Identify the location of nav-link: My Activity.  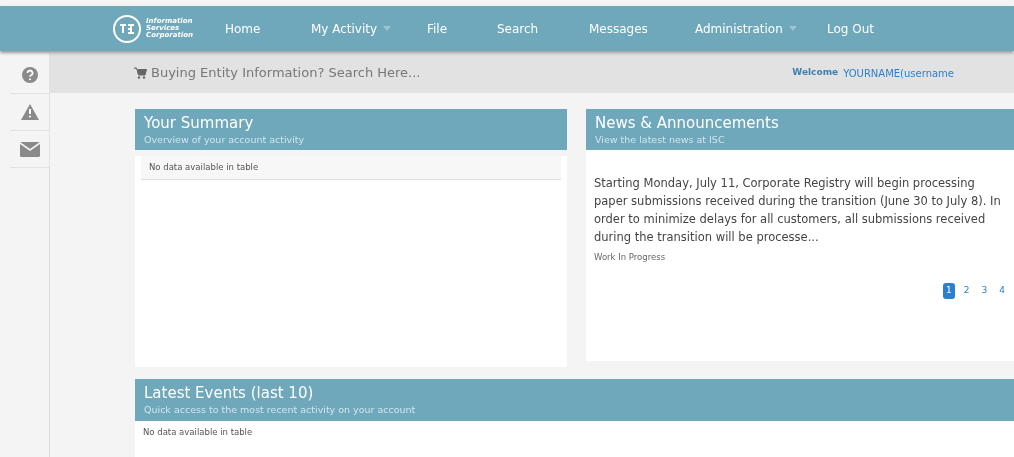
(368, 28).